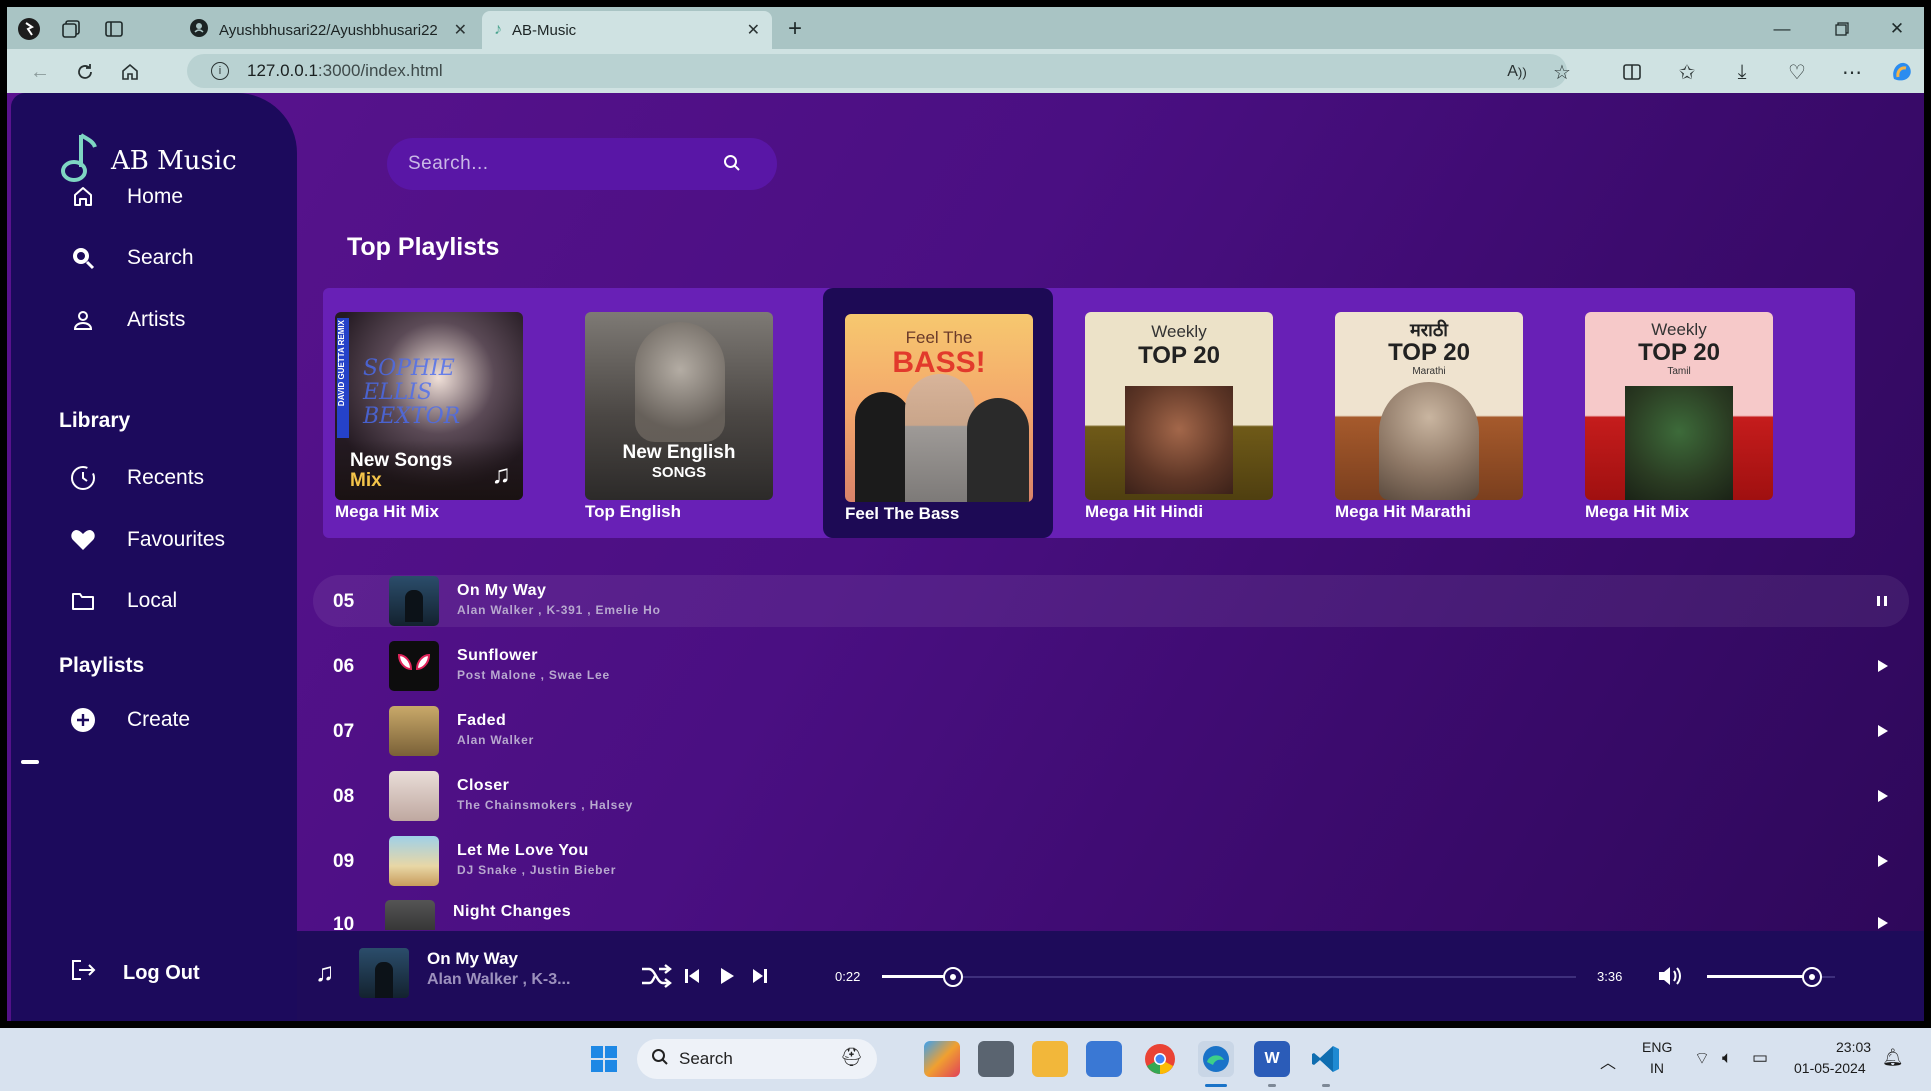  What do you see at coordinates (627, 30) in the screenshot?
I see `tab-ab-music: ♪ AB-Music ✕` at bounding box center [627, 30].